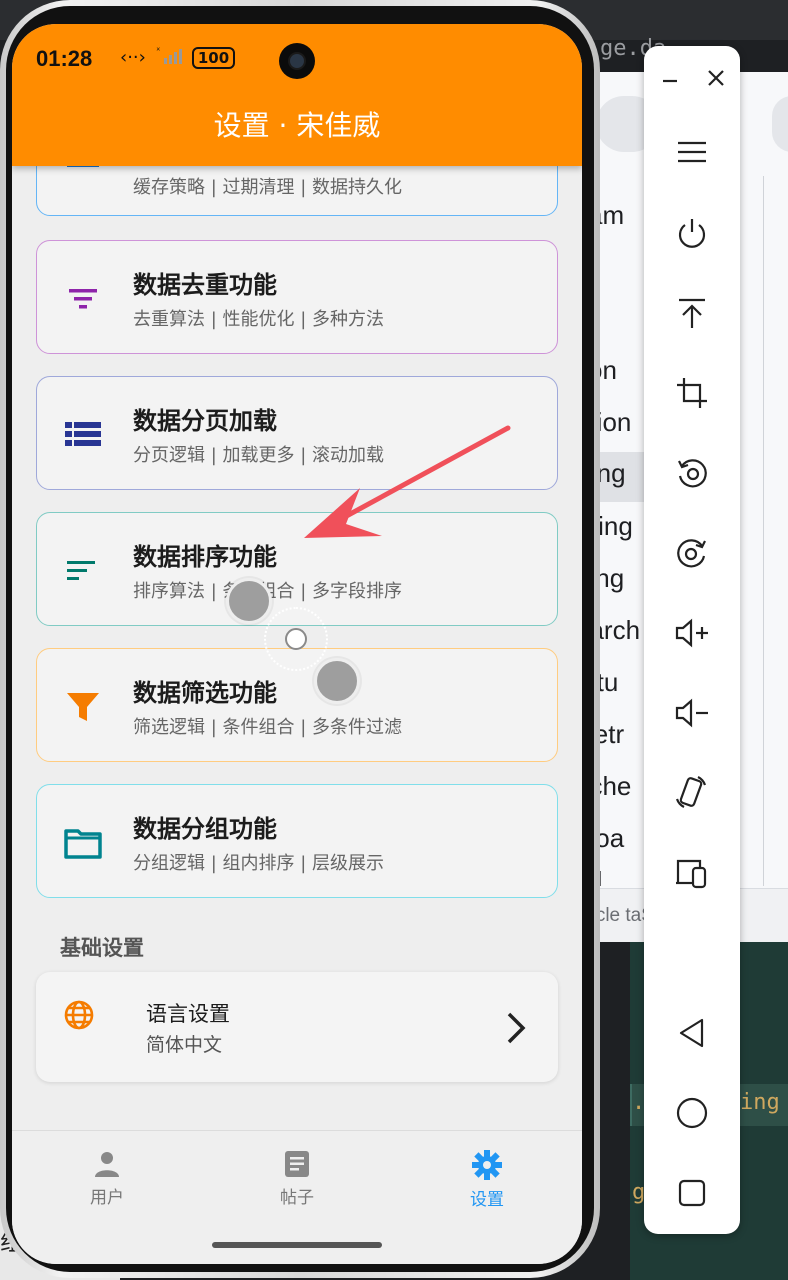 This screenshot has height=1280, width=788. I want to click on rotate-device-icon, so click(692, 793).